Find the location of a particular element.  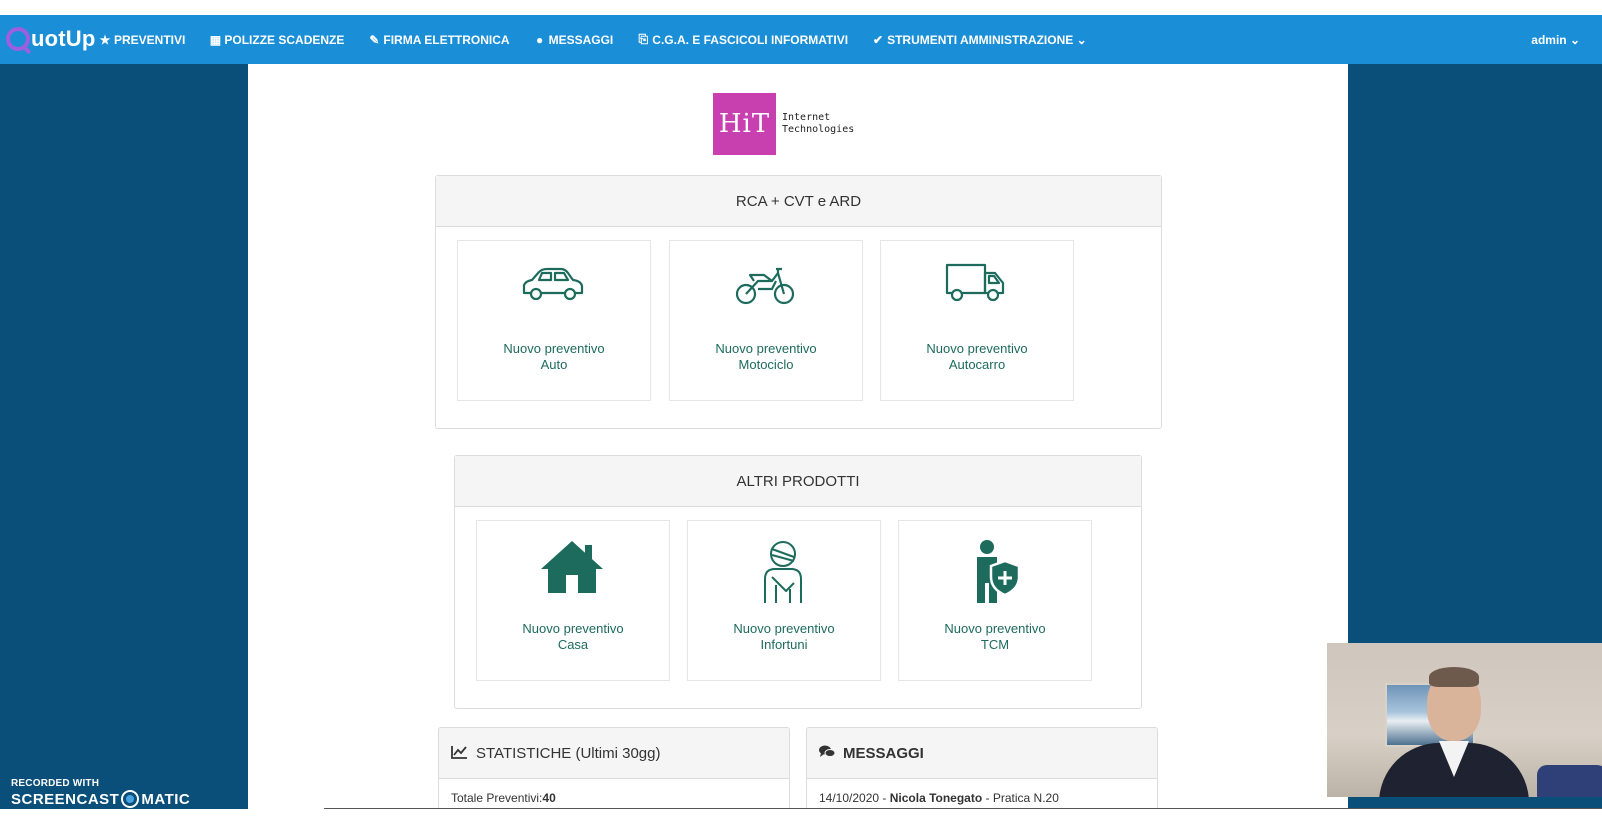

nav-label: POLIZZE SCADENZE is located at coordinates (284, 39).